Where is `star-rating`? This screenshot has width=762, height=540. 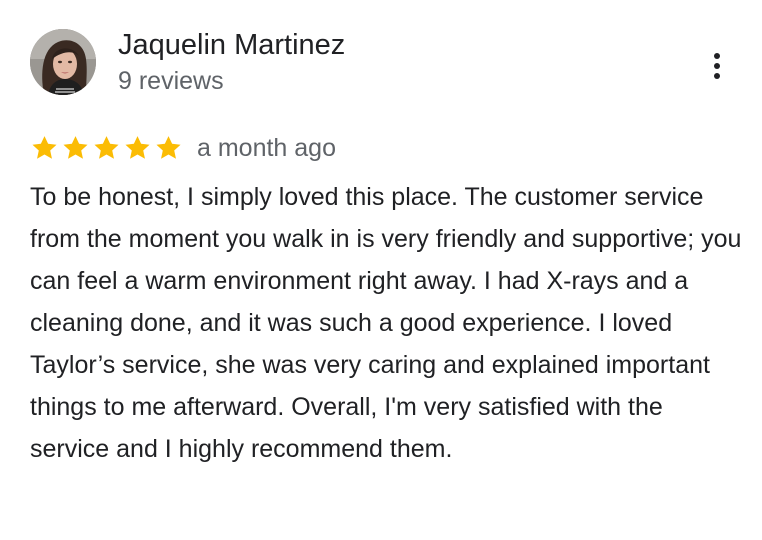 star-rating is located at coordinates (106, 148).